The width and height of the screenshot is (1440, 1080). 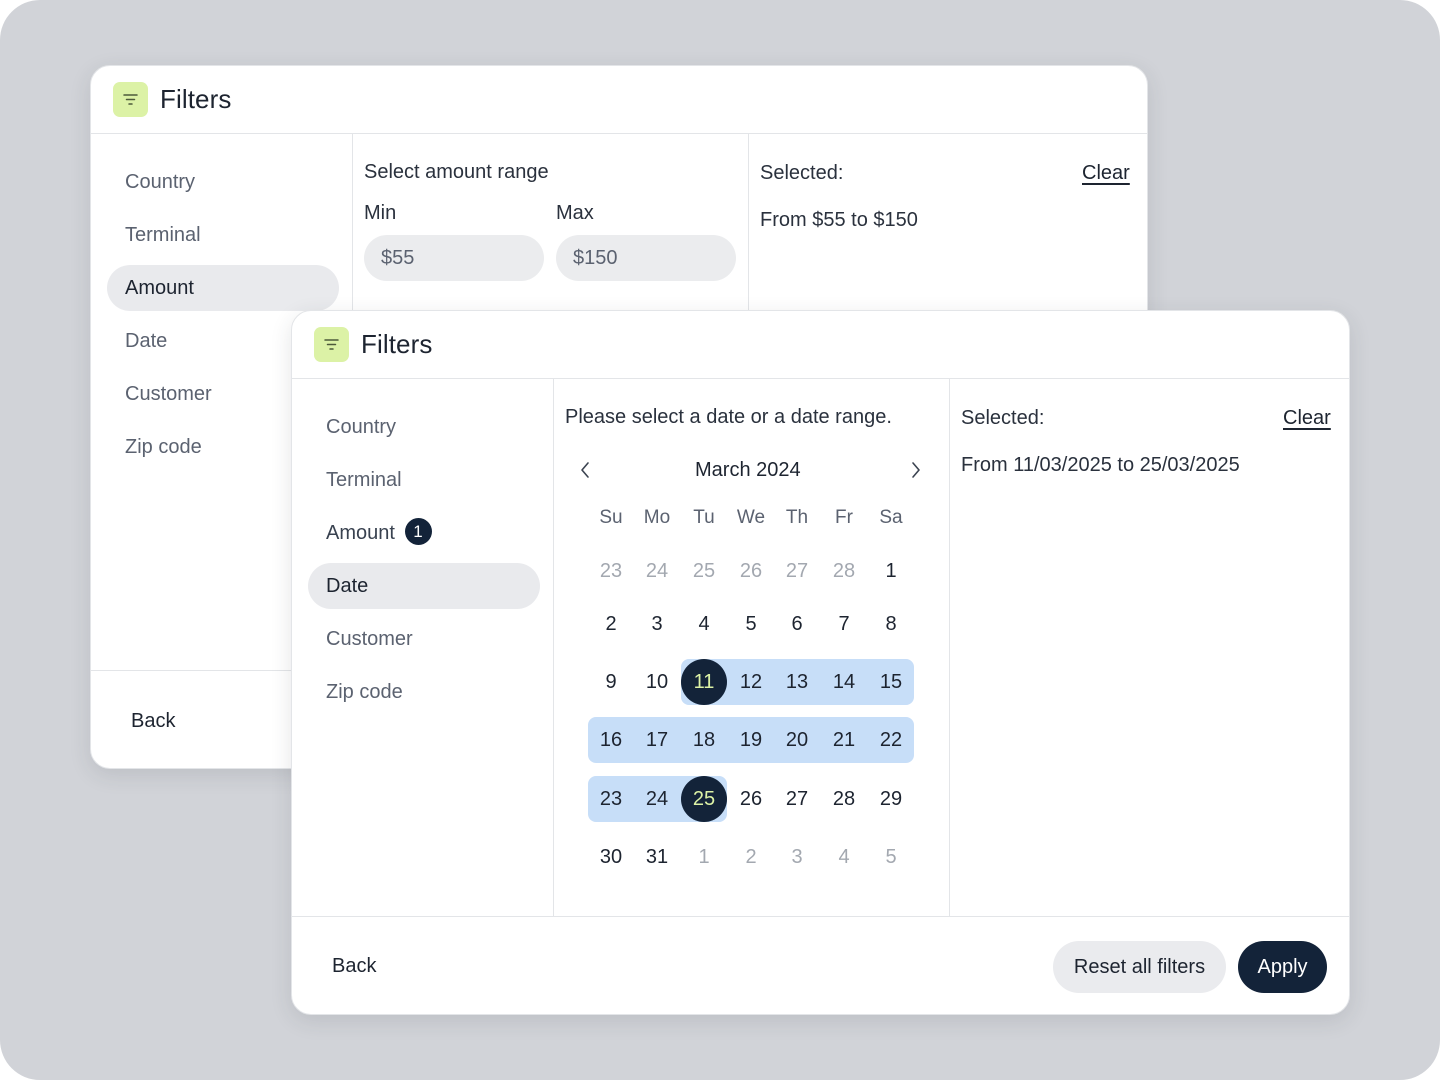 What do you see at coordinates (704, 740) in the screenshot?
I see `calendar-day: 18` at bounding box center [704, 740].